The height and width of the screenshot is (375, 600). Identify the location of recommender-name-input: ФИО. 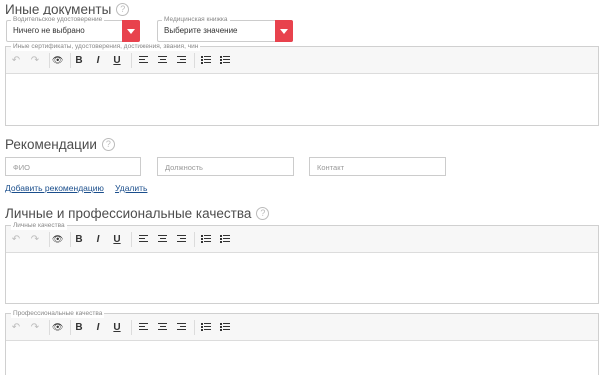
(73, 166).